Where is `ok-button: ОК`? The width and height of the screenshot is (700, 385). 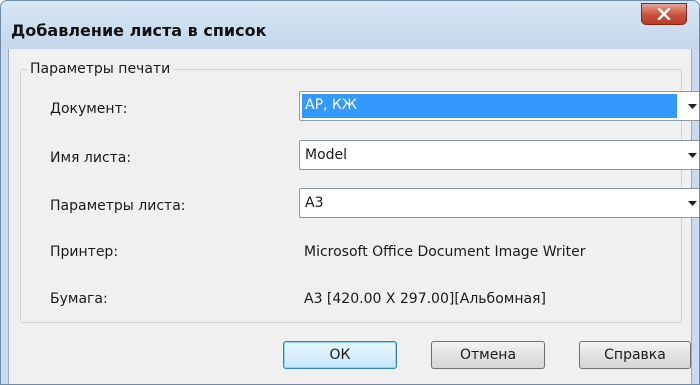
ok-button: ОК is located at coordinates (340, 355).